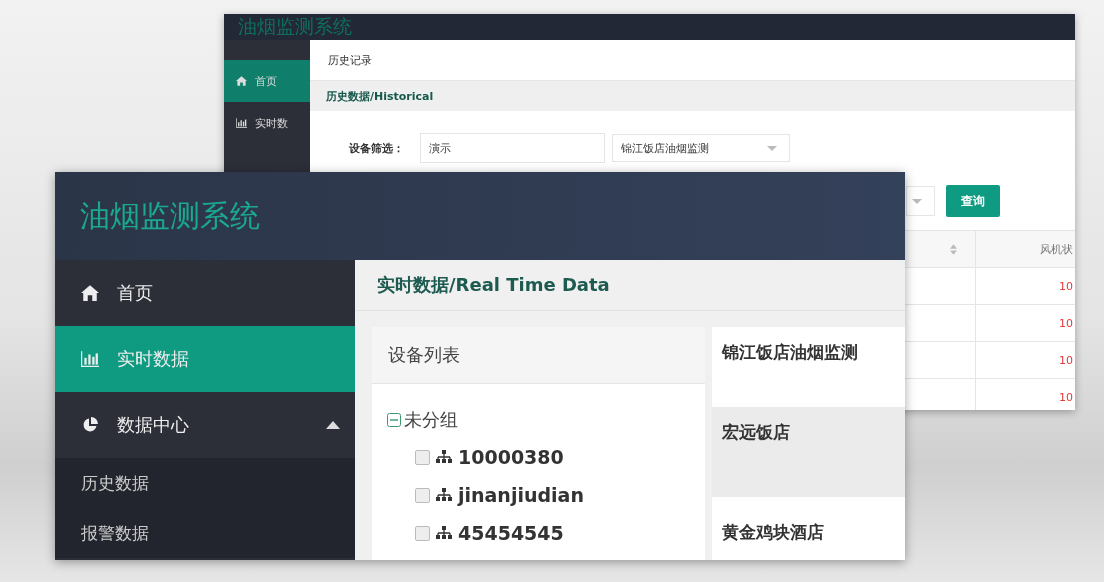 This screenshot has width=1104, height=582. What do you see at coordinates (521, 495) in the screenshot?
I see `device-name: jinanjiudian` at bounding box center [521, 495].